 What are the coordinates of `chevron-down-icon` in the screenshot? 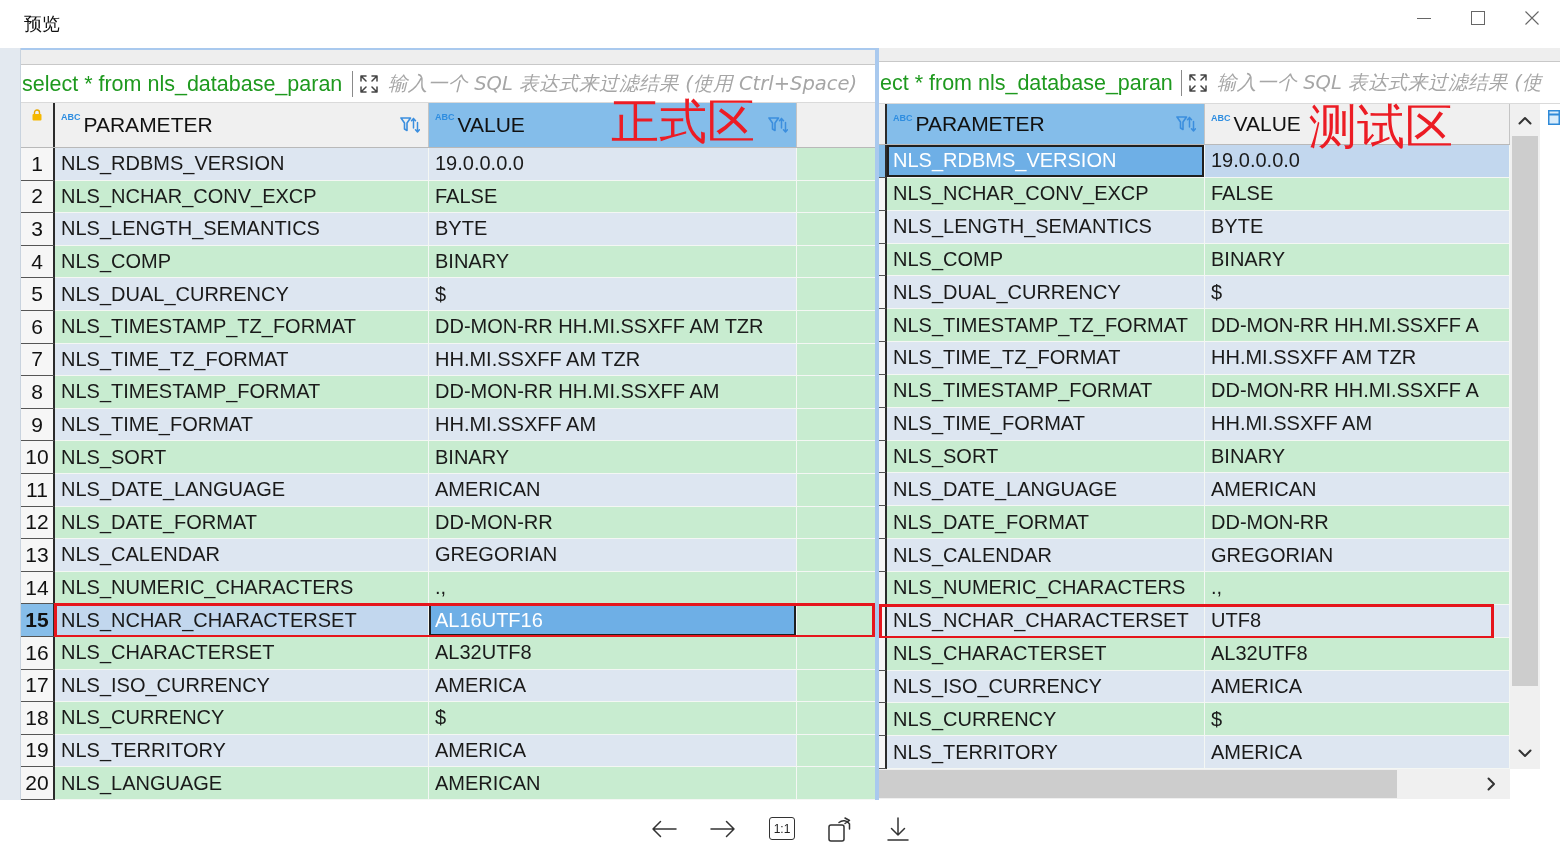 It's located at (1525, 754).